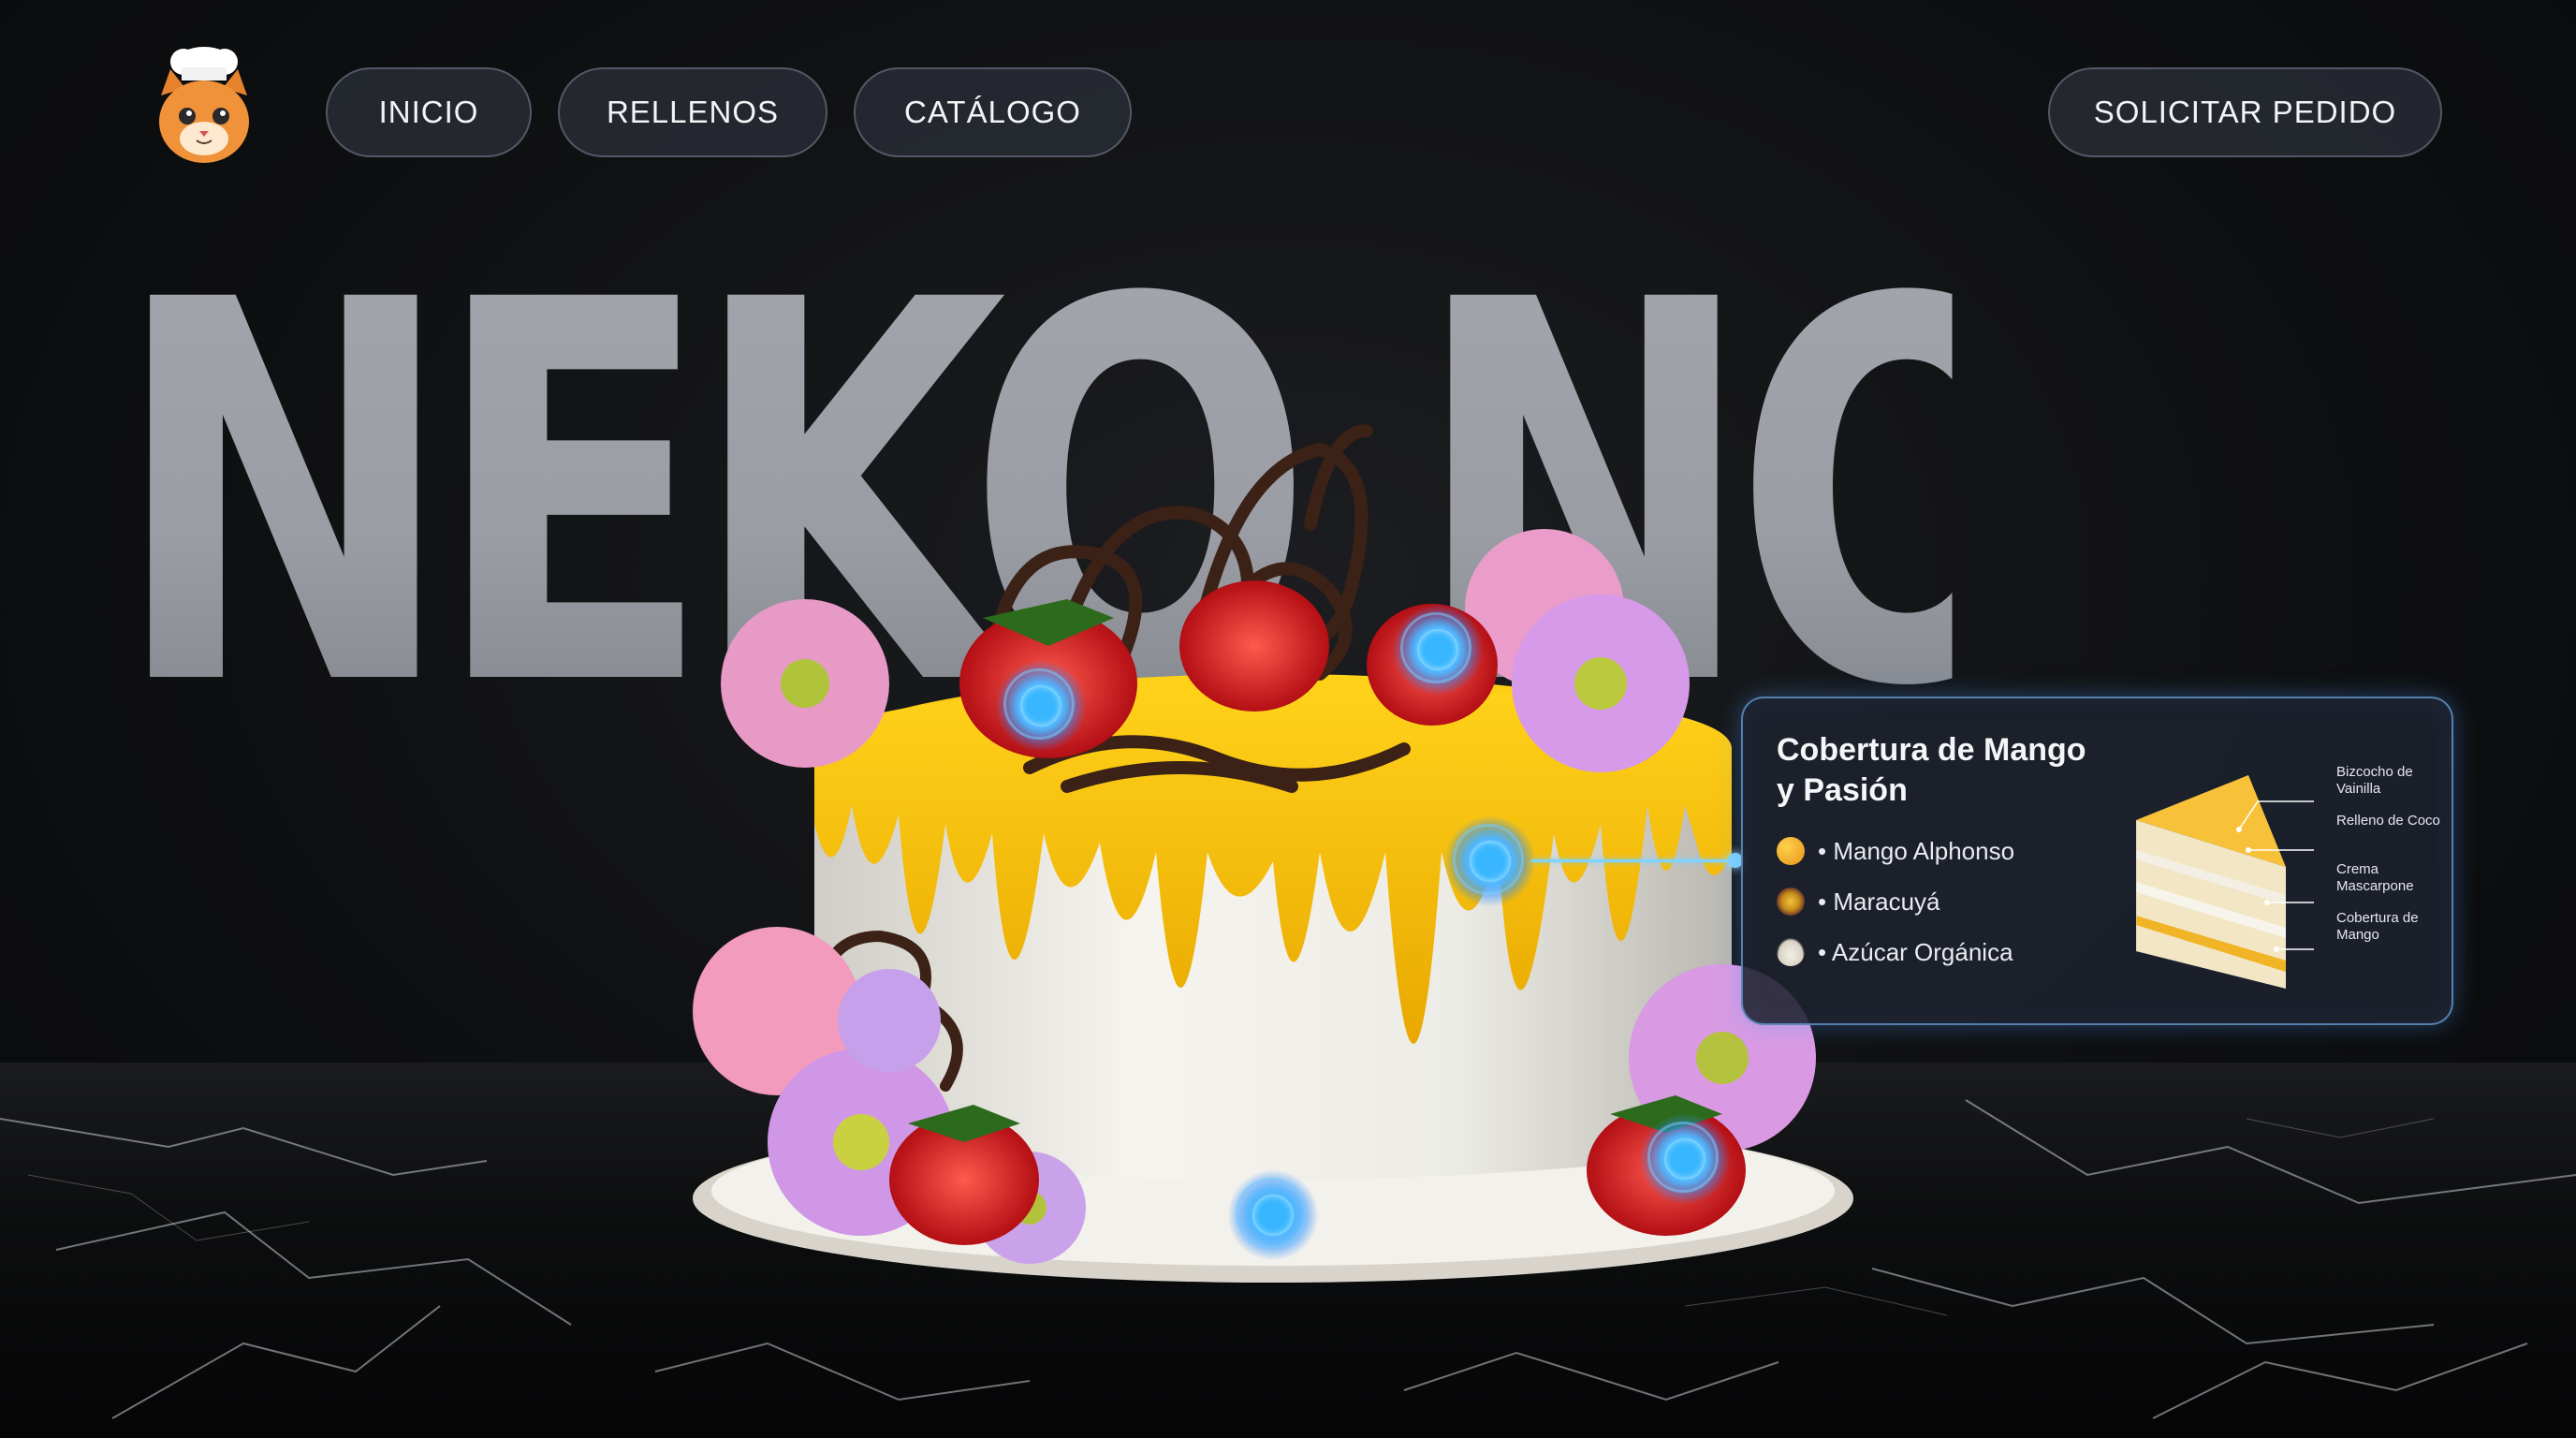  Describe the element at coordinates (1915, 951) in the screenshot. I see `ingredient-label: • Azúcar Orgánica` at that location.